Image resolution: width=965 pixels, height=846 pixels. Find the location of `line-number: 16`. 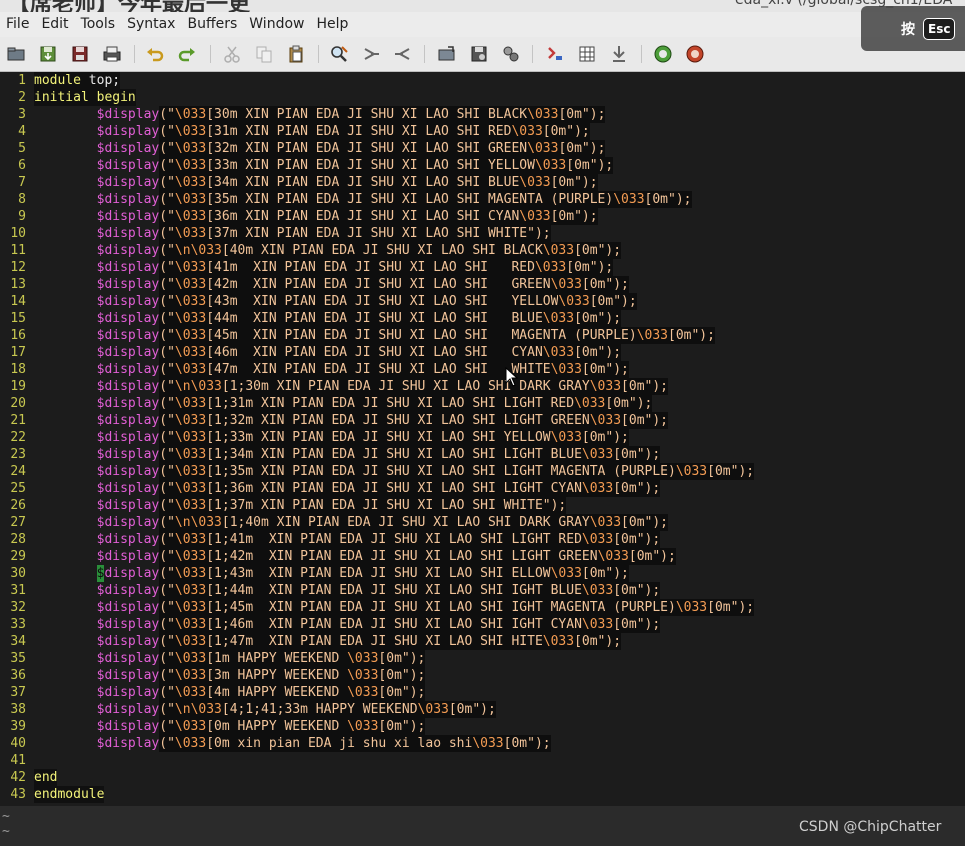

line-number: 16 is located at coordinates (18, 335).